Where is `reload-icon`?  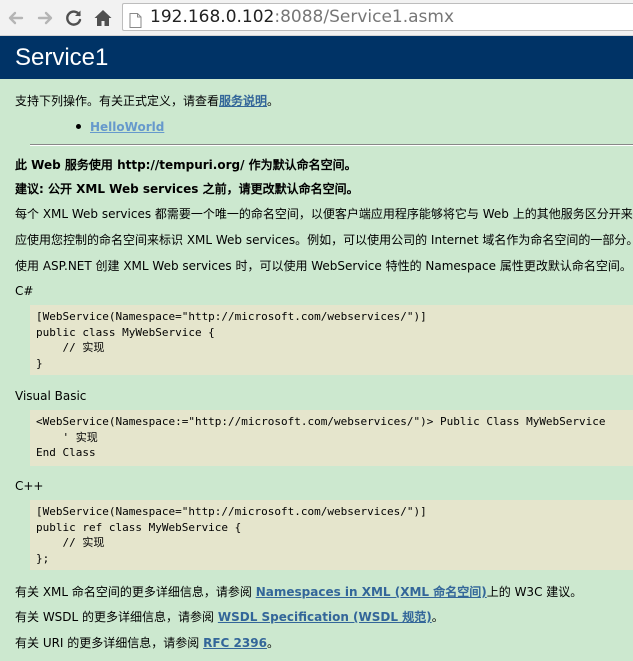 reload-icon is located at coordinates (74, 18).